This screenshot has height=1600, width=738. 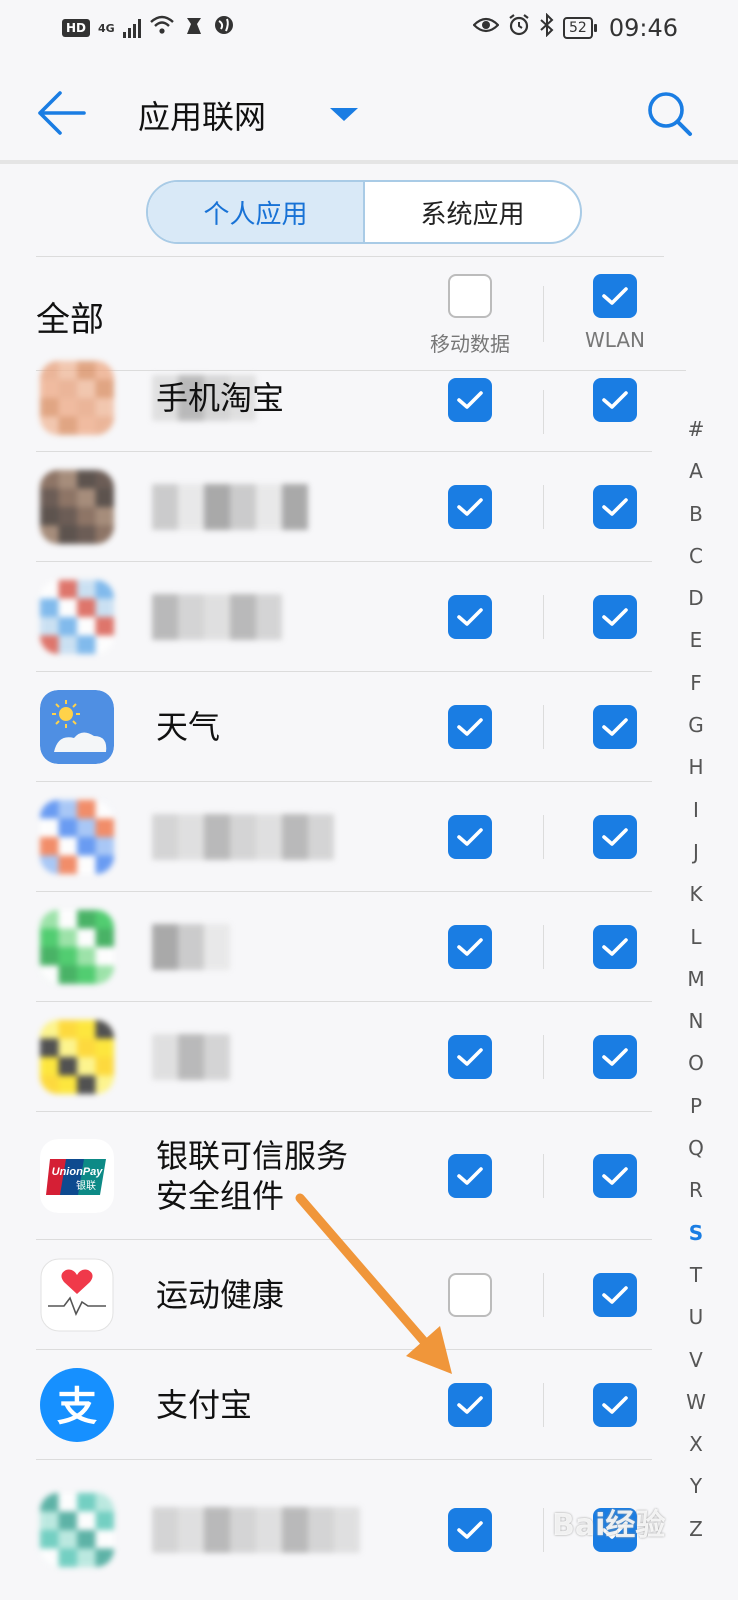 I want to click on tab-personal-apps: 个人应用, so click(x=256, y=212).